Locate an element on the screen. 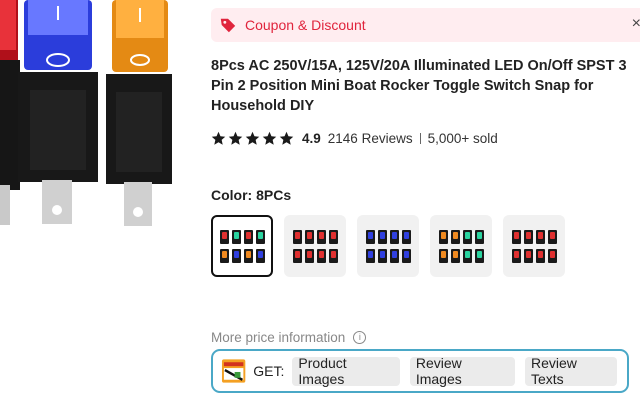  info-icon: i is located at coordinates (360, 337).